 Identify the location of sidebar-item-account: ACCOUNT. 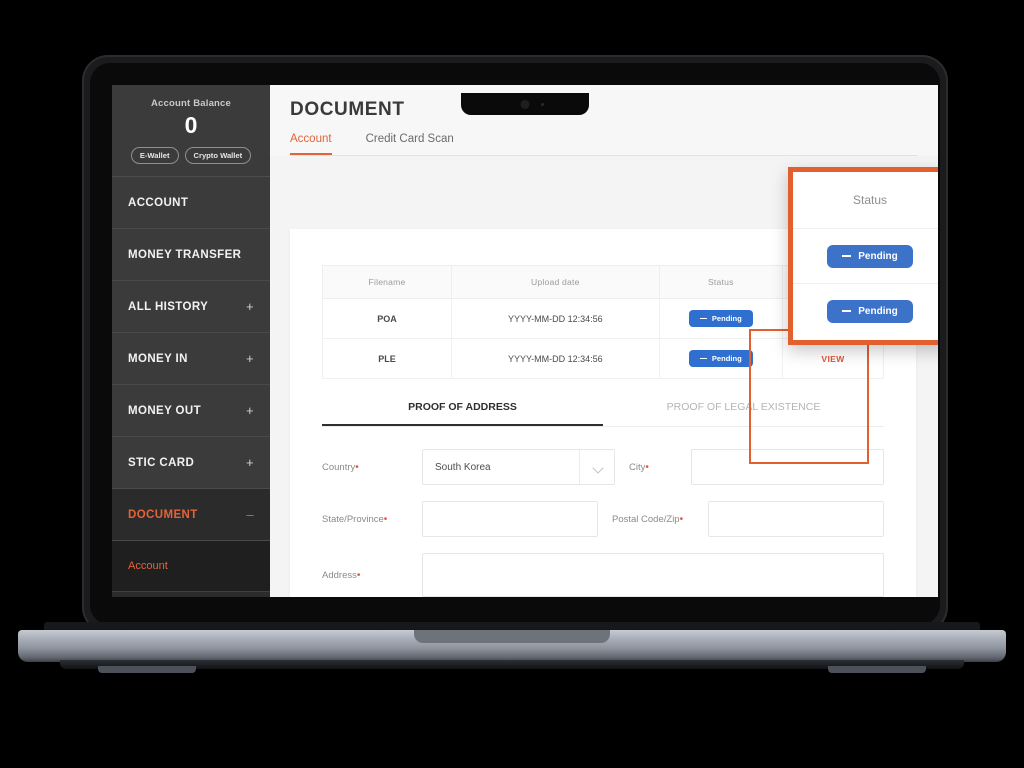
(191, 203).